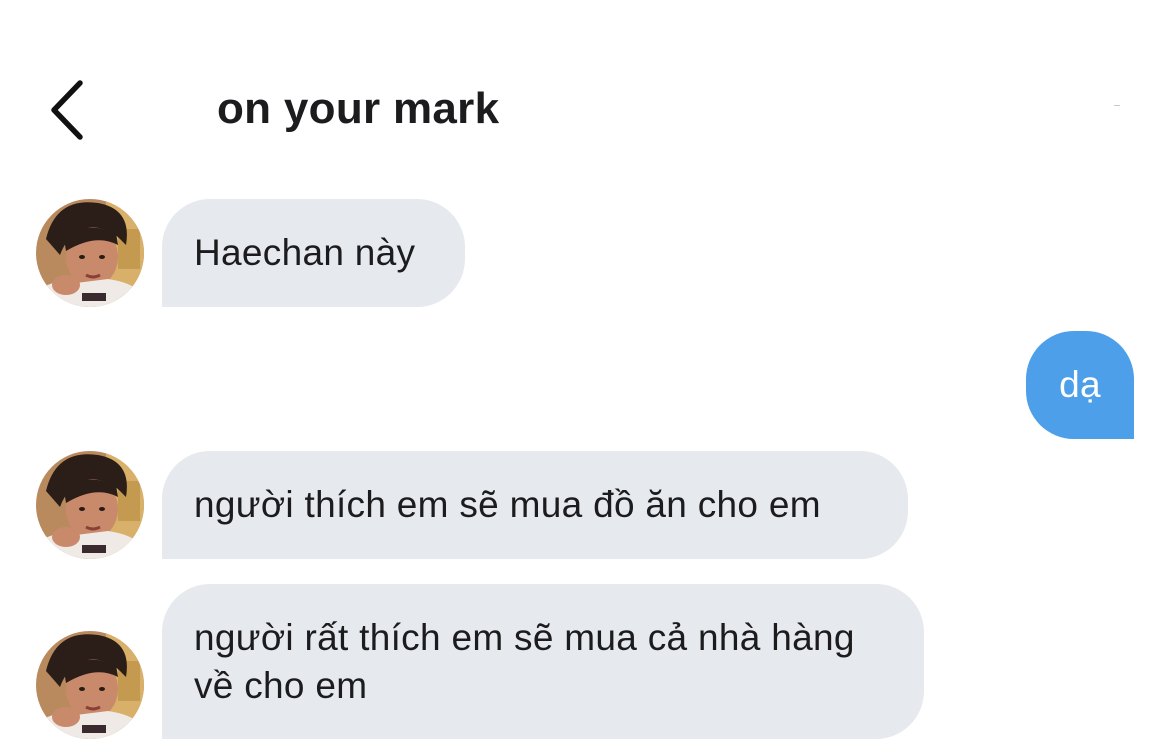  What do you see at coordinates (358, 108) in the screenshot?
I see `chat-title: on your mark` at bounding box center [358, 108].